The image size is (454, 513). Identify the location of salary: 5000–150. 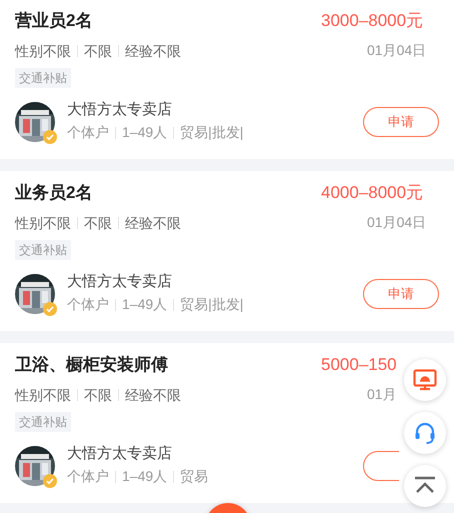
(359, 364).